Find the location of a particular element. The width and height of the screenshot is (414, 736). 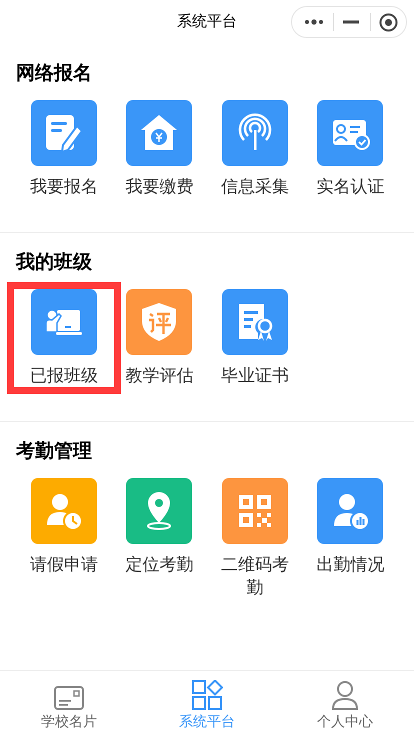

item-label: 信息采集 is located at coordinates (255, 187).